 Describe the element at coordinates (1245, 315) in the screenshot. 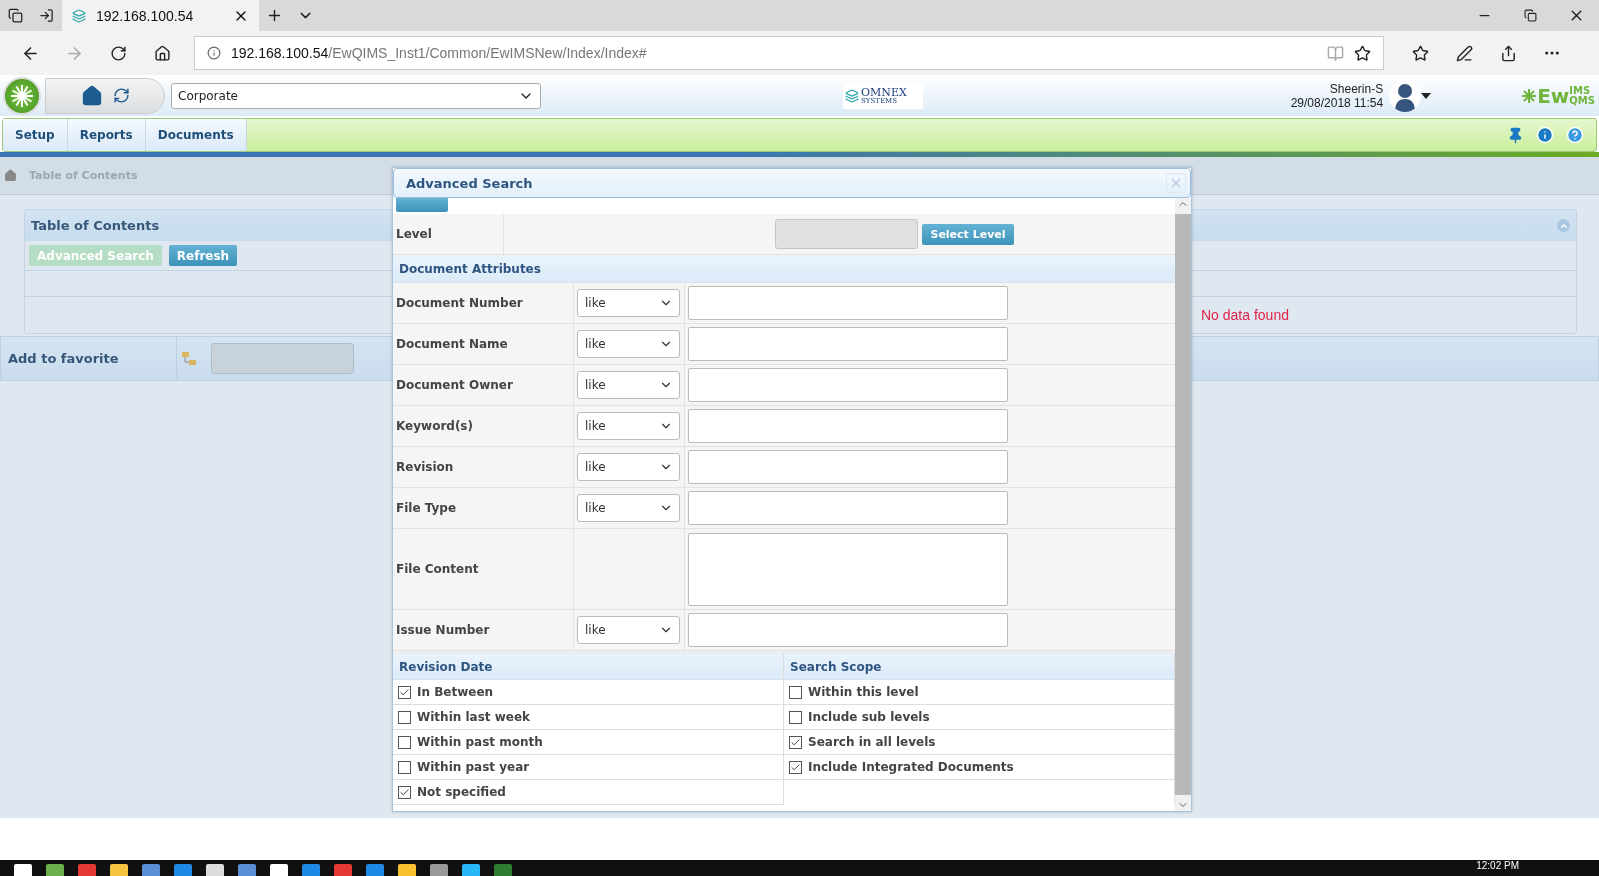

I see `empty-message: No data found` at that location.